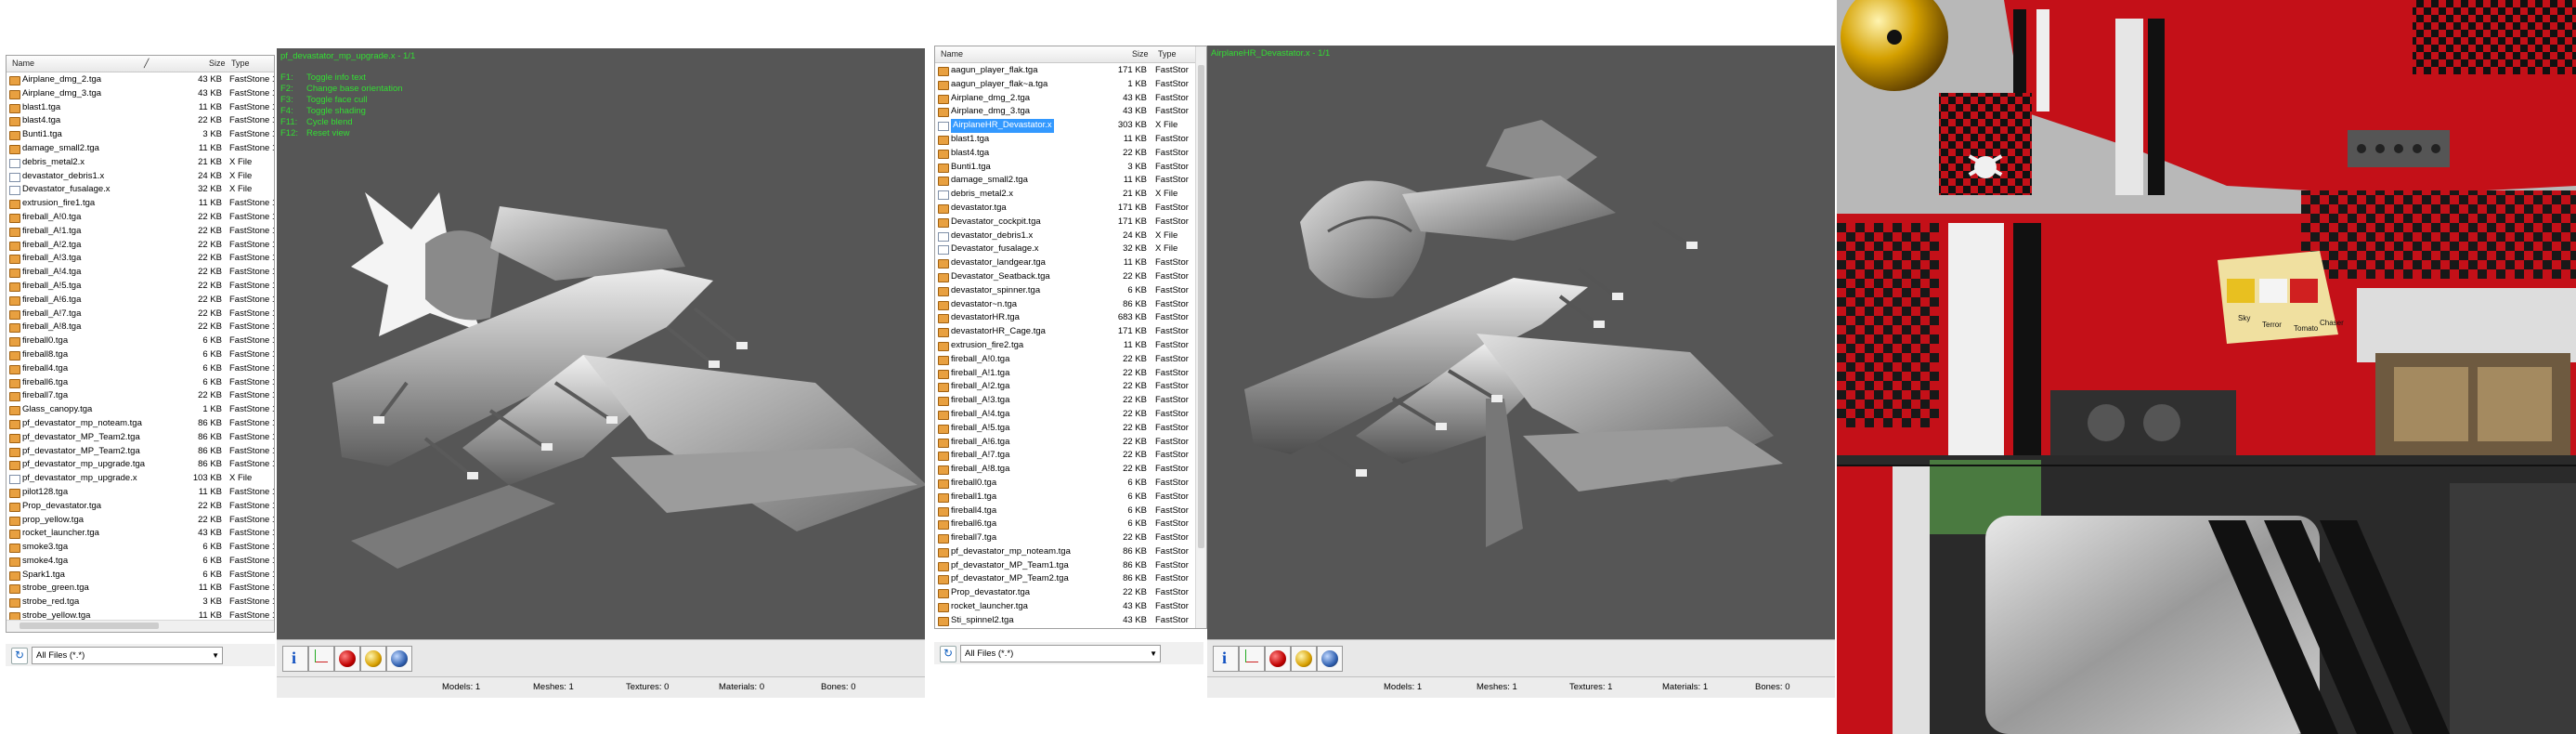  What do you see at coordinates (140, 94) in the screenshot?
I see `file-row: Airplane_dmg_3.tga 43 KB FastStone 1` at bounding box center [140, 94].